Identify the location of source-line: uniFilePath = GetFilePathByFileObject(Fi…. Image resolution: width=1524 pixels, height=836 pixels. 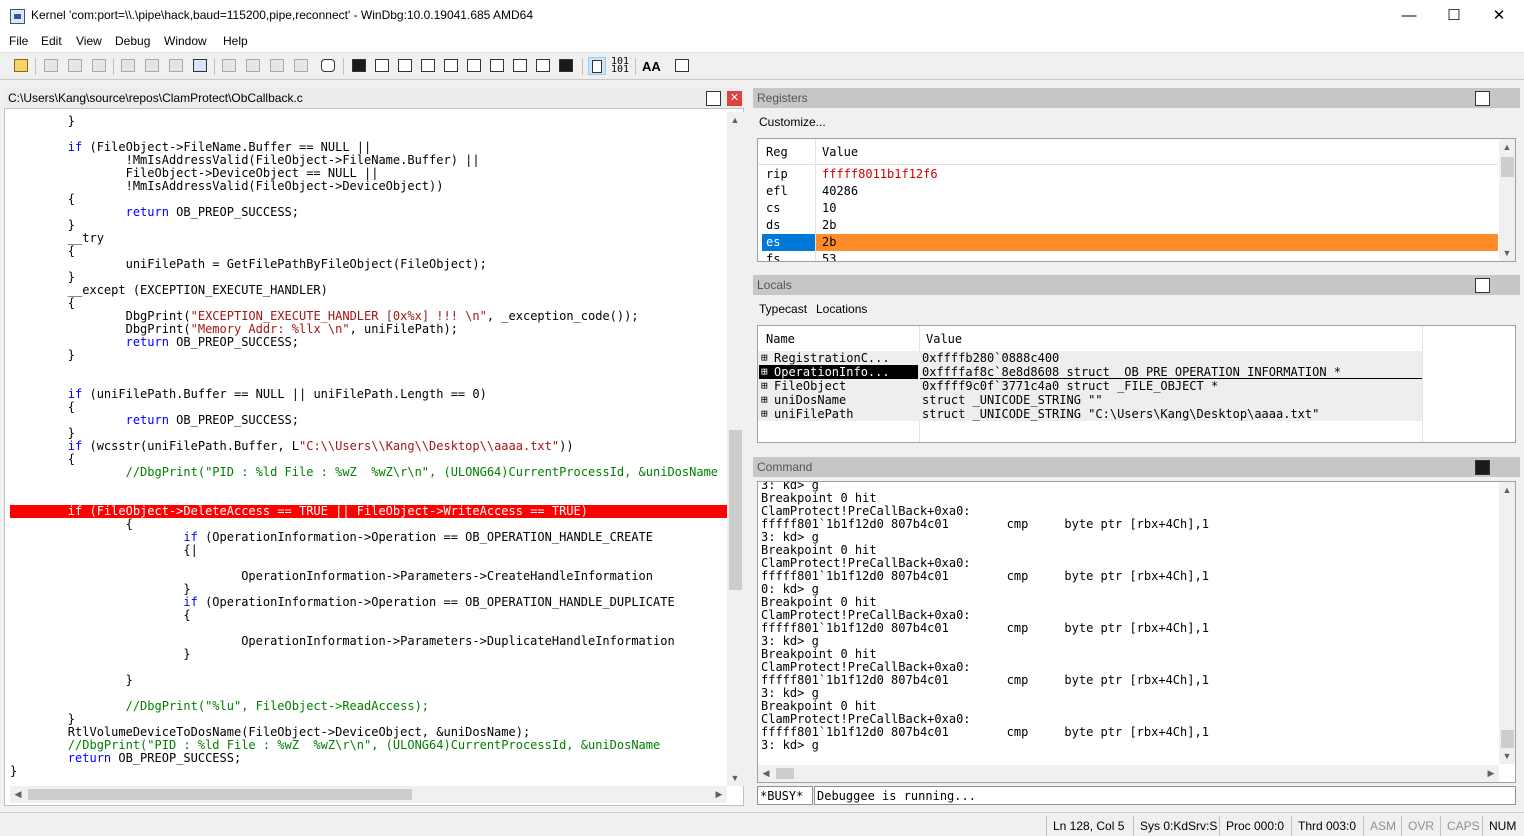
(368, 264).